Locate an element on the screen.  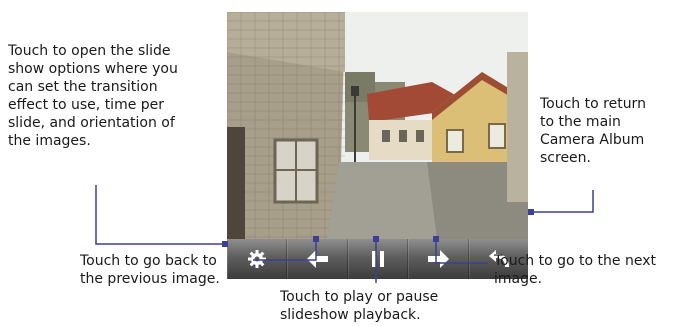
callout-line: Touch to return is located at coordinates (593, 104).